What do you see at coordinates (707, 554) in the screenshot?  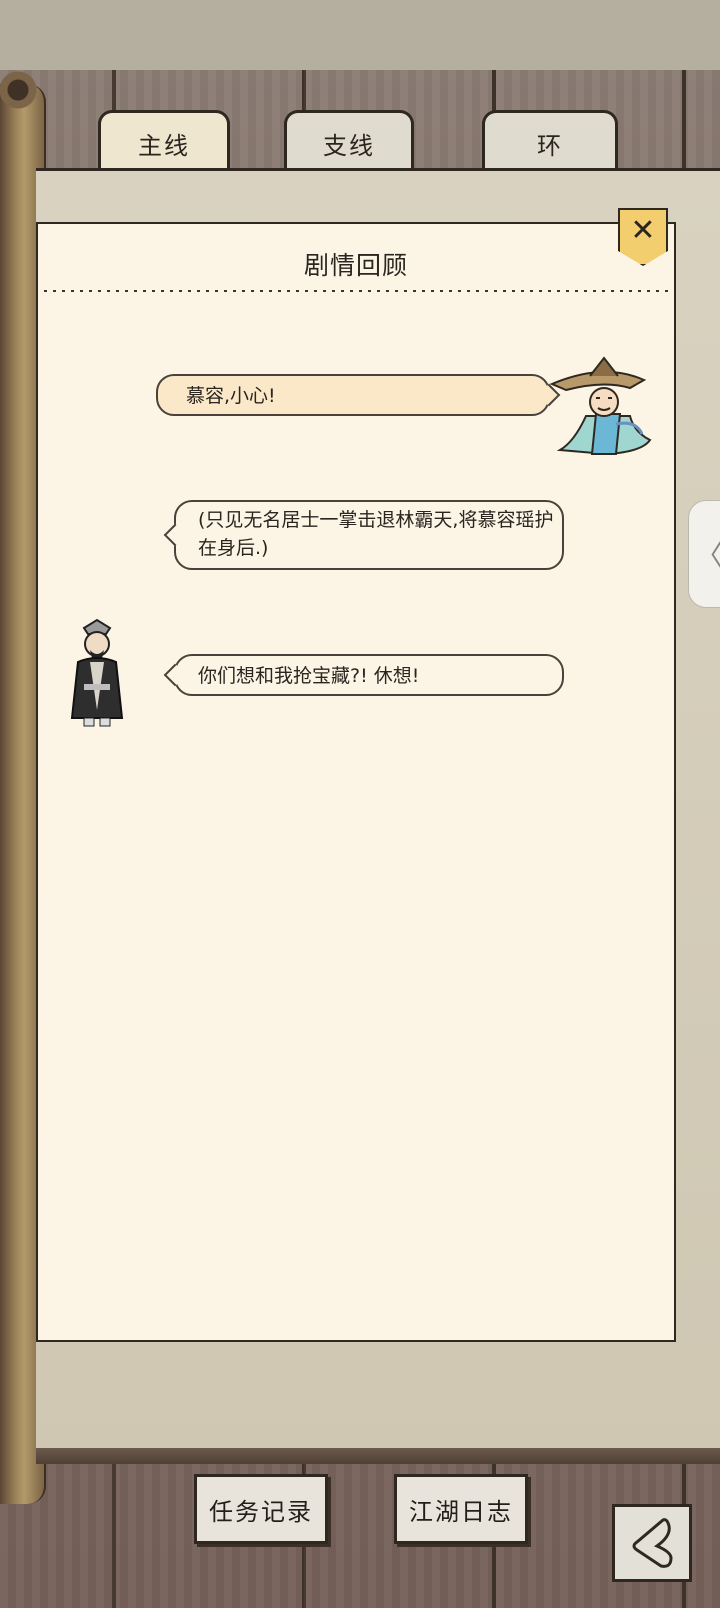 I see `chevron-left-icon: 〈` at bounding box center [707, 554].